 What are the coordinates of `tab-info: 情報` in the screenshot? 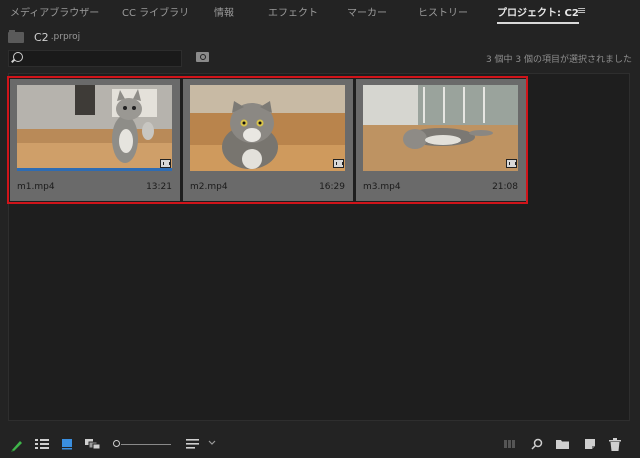 It's located at (224, 11).